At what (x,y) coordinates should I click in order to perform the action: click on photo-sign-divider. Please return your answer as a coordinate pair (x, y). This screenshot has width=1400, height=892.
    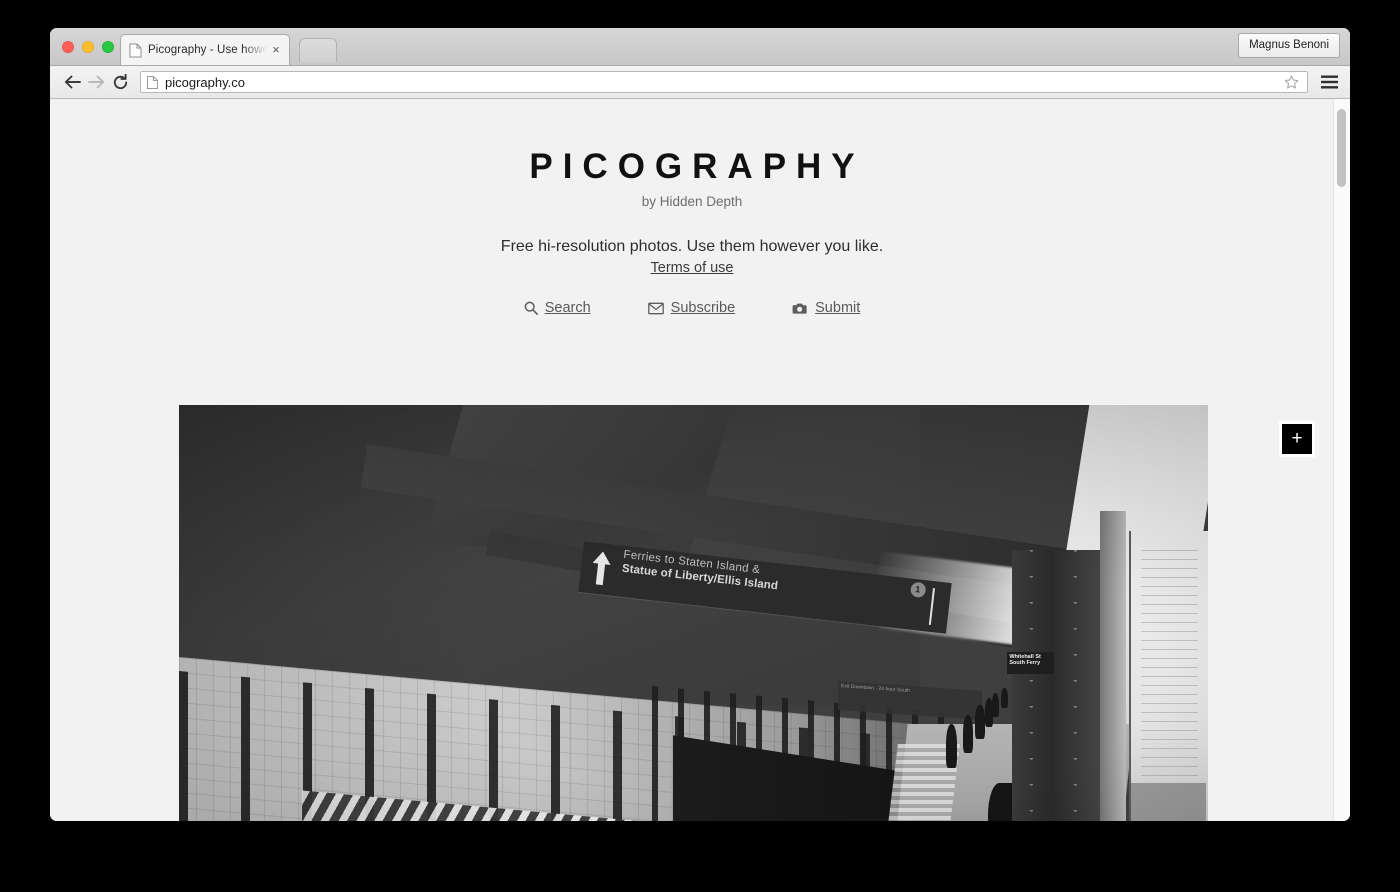
    Looking at the image, I should click on (932, 606).